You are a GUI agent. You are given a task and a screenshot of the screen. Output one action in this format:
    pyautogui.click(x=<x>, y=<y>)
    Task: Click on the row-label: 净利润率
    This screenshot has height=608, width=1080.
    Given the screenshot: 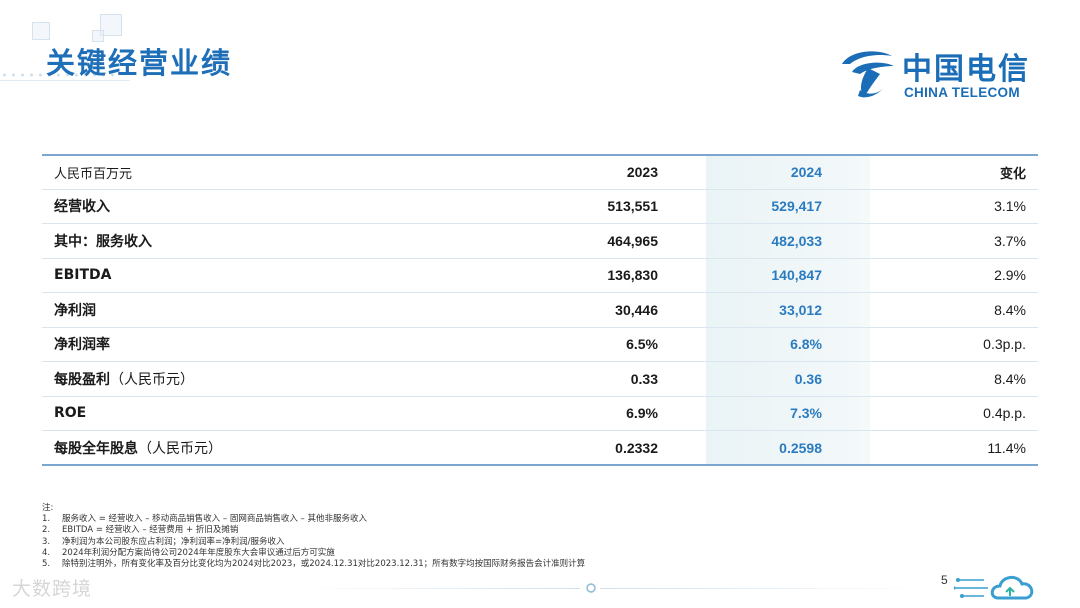 What is the action you would take?
    pyautogui.click(x=82, y=345)
    